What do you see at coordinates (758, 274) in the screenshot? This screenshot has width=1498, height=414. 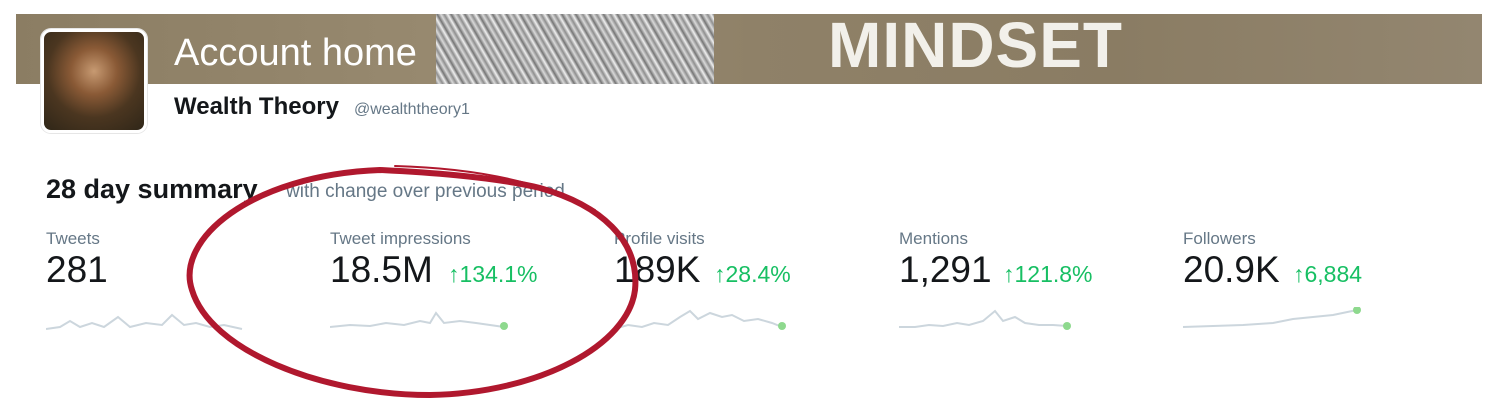 I see `metric-change-value: 28.4%` at bounding box center [758, 274].